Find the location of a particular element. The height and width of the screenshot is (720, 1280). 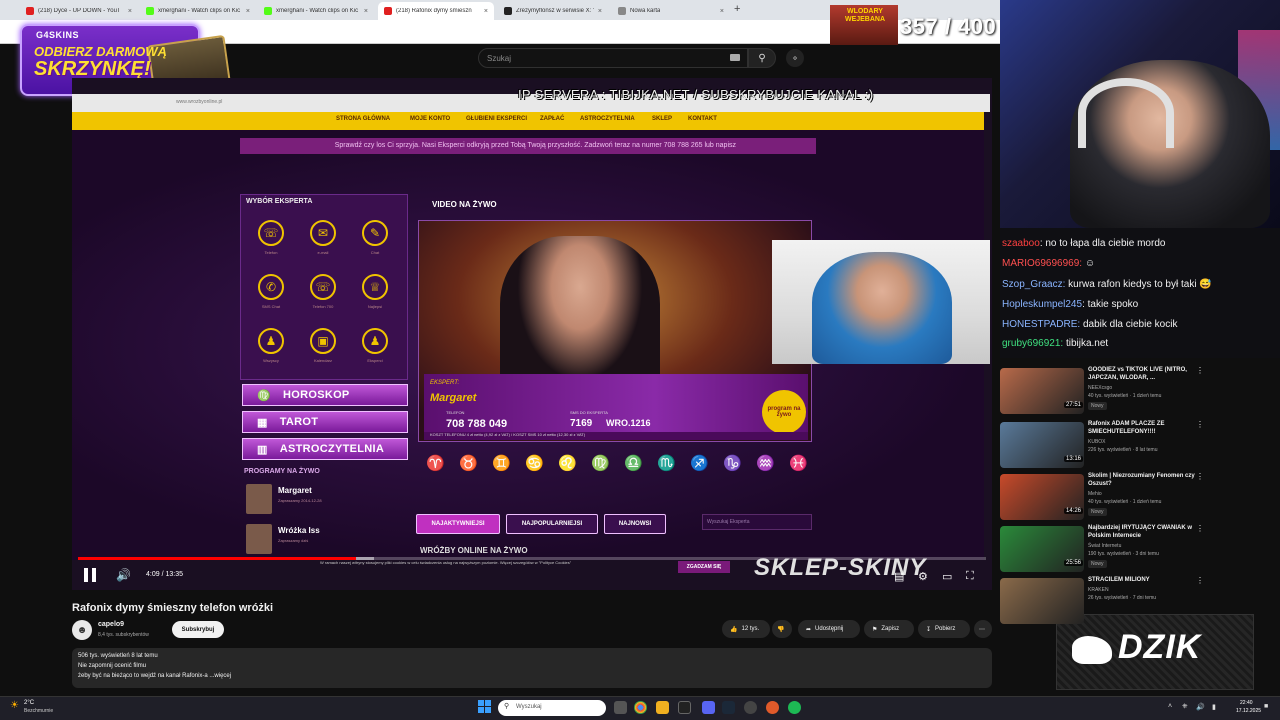

file-explorer-icon is located at coordinates (662, 707).